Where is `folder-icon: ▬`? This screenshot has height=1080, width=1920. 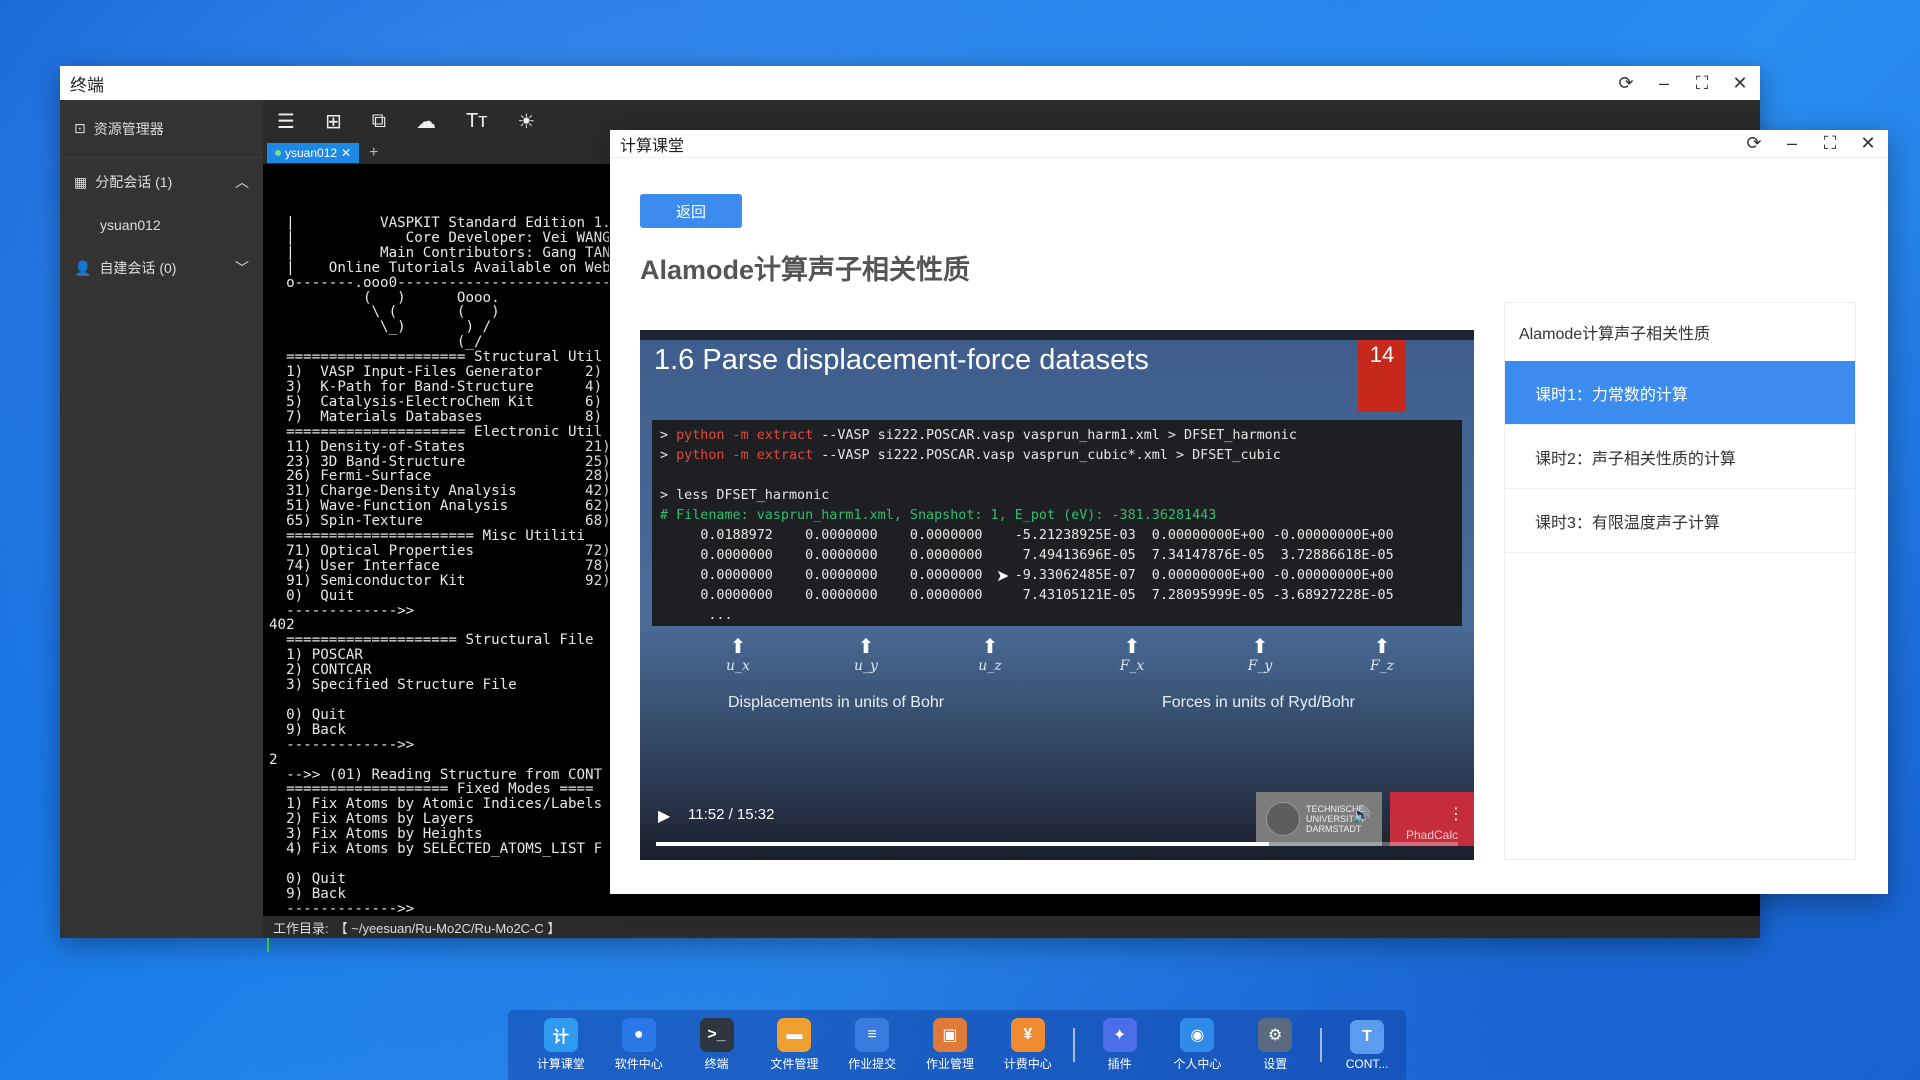
folder-icon: ▬ is located at coordinates (794, 1035).